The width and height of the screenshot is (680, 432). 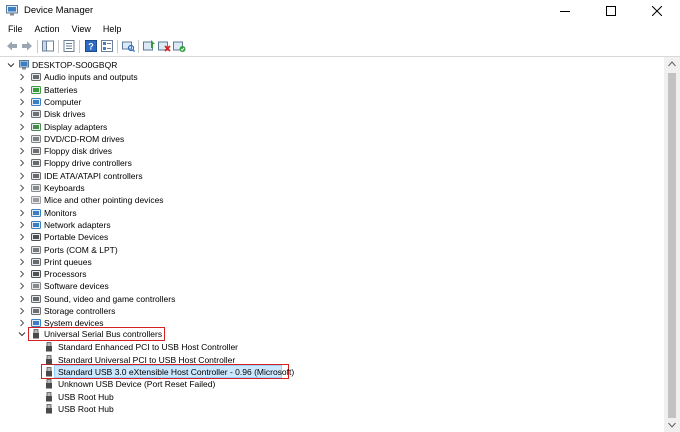 What do you see at coordinates (12, 10) in the screenshot?
I see `device-manager-app-icon` at bounding box center [12, 10].